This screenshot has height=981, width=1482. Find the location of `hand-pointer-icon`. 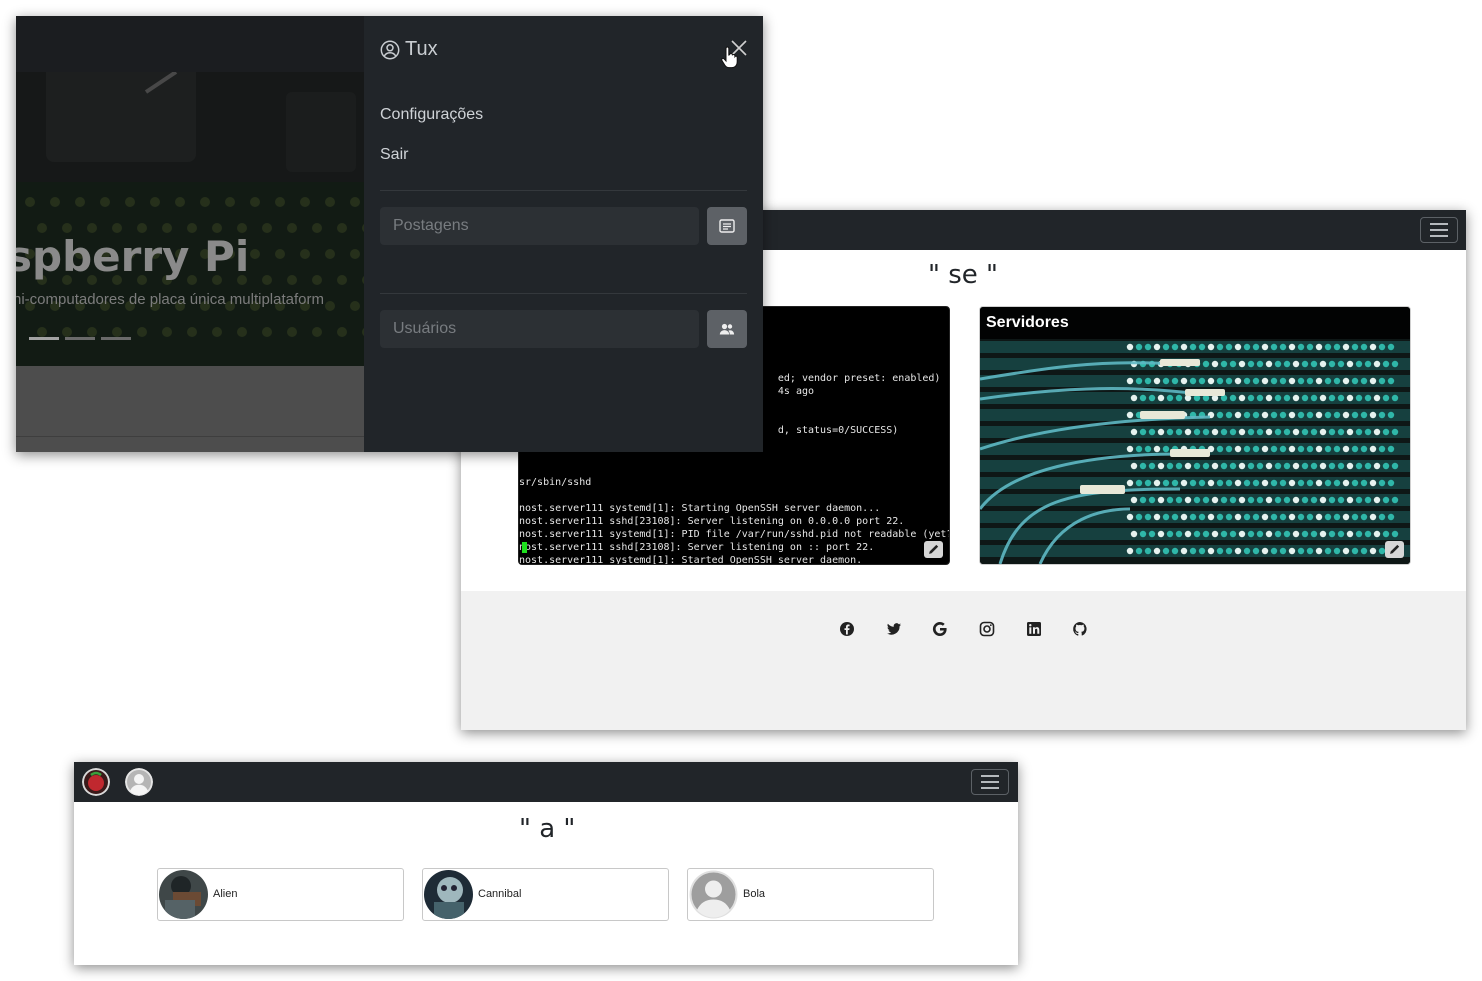

hand-pointer-icon is located at coordinates (729, 57).